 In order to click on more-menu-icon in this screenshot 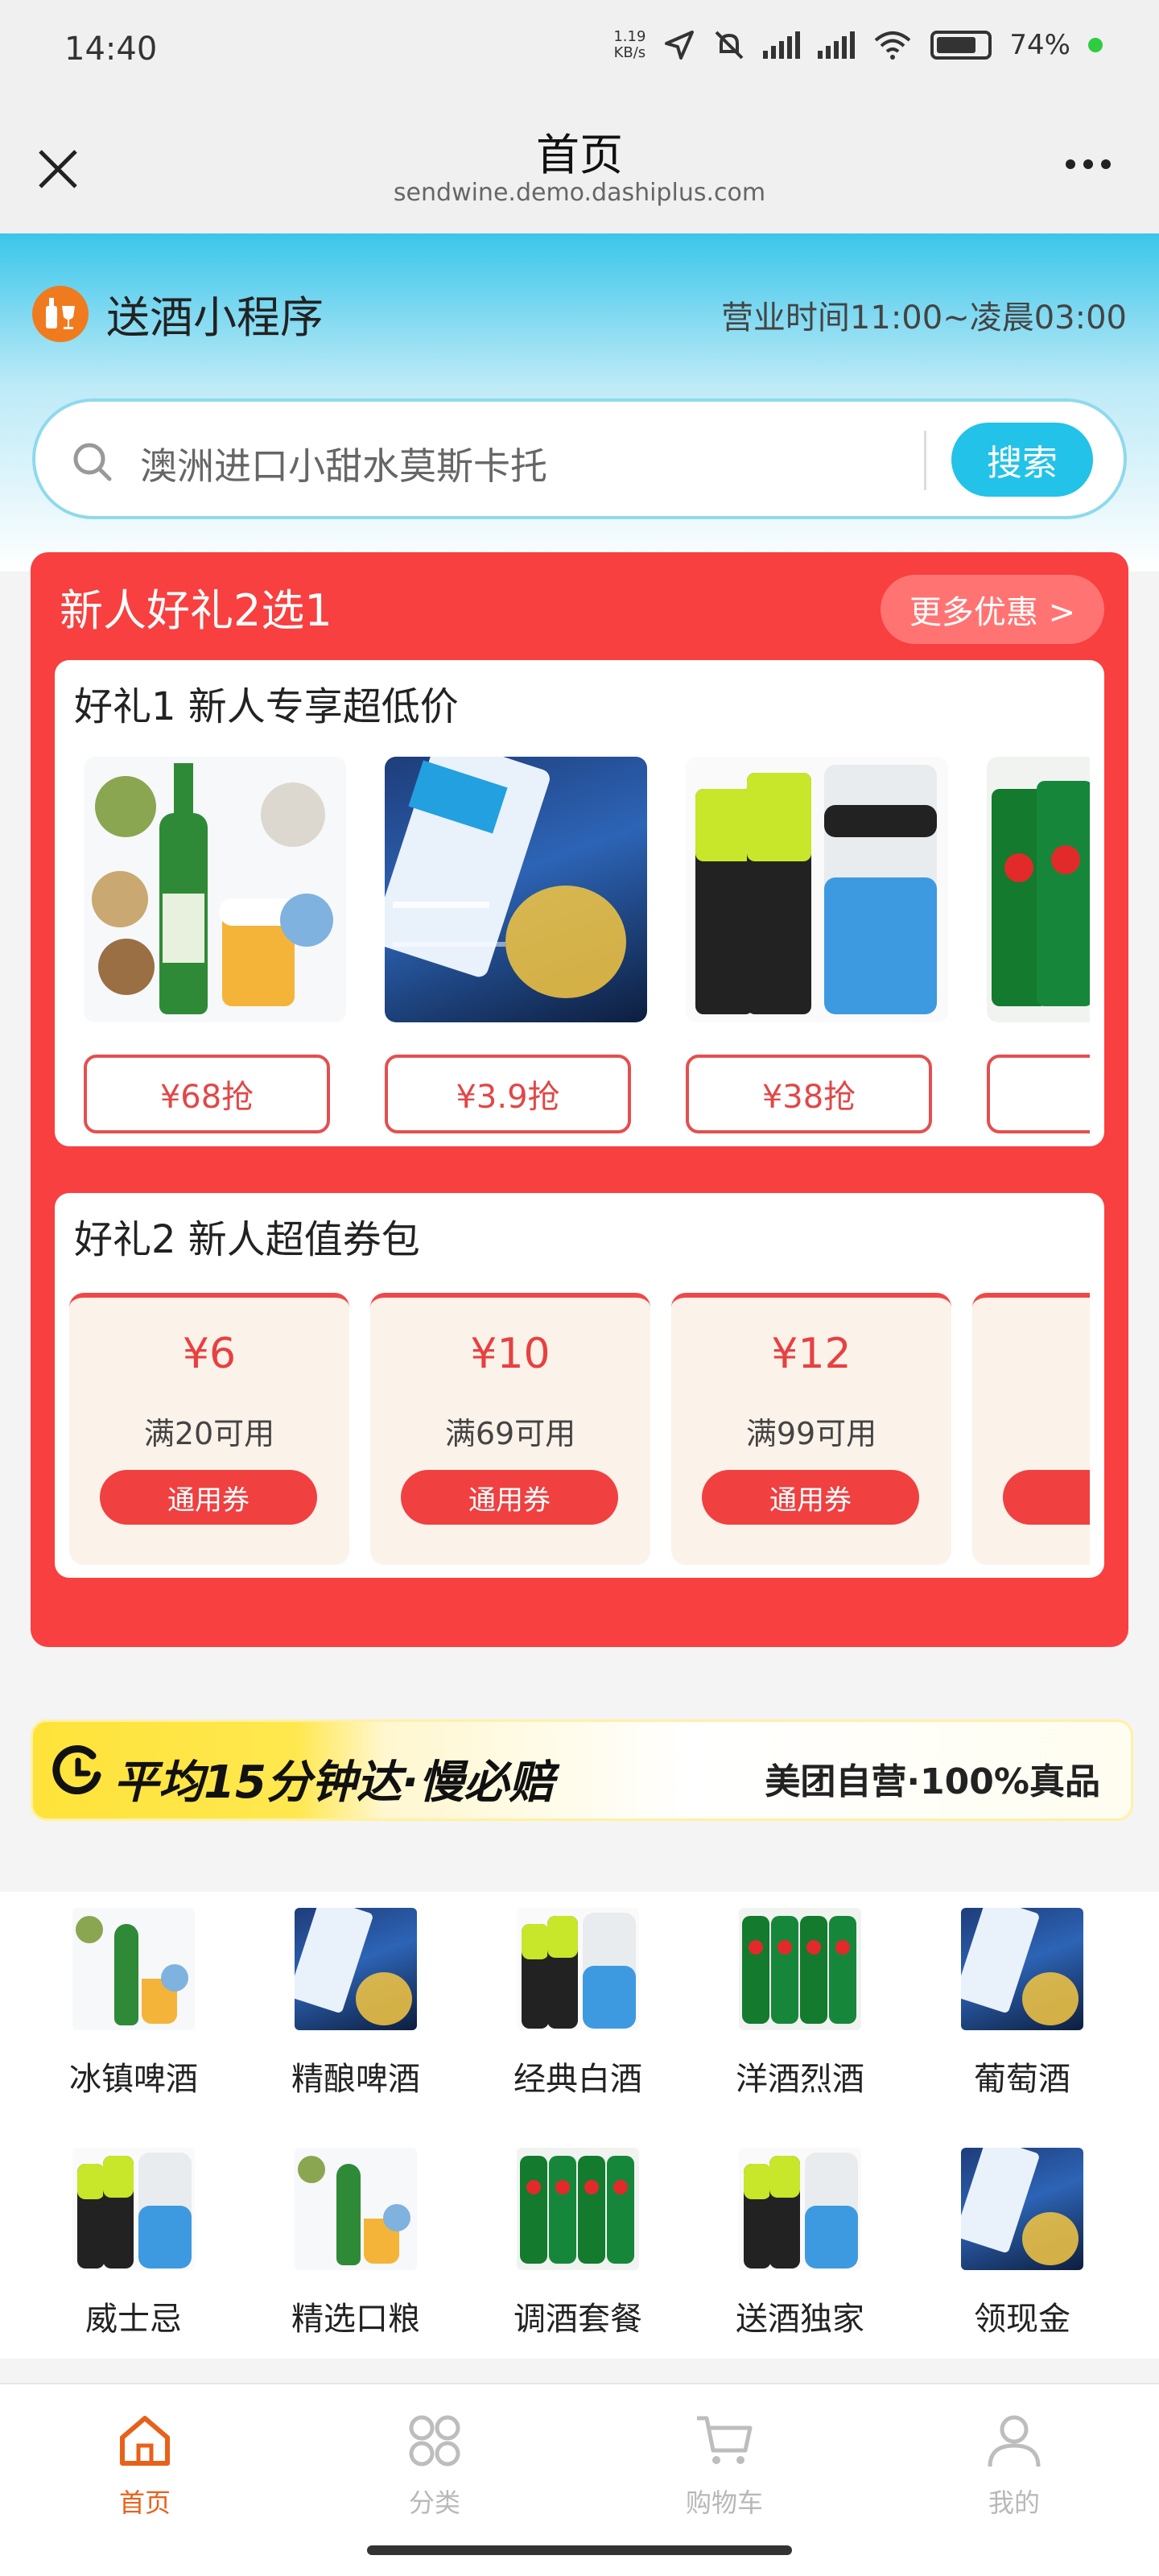, I will do `click(1088, 164)`.